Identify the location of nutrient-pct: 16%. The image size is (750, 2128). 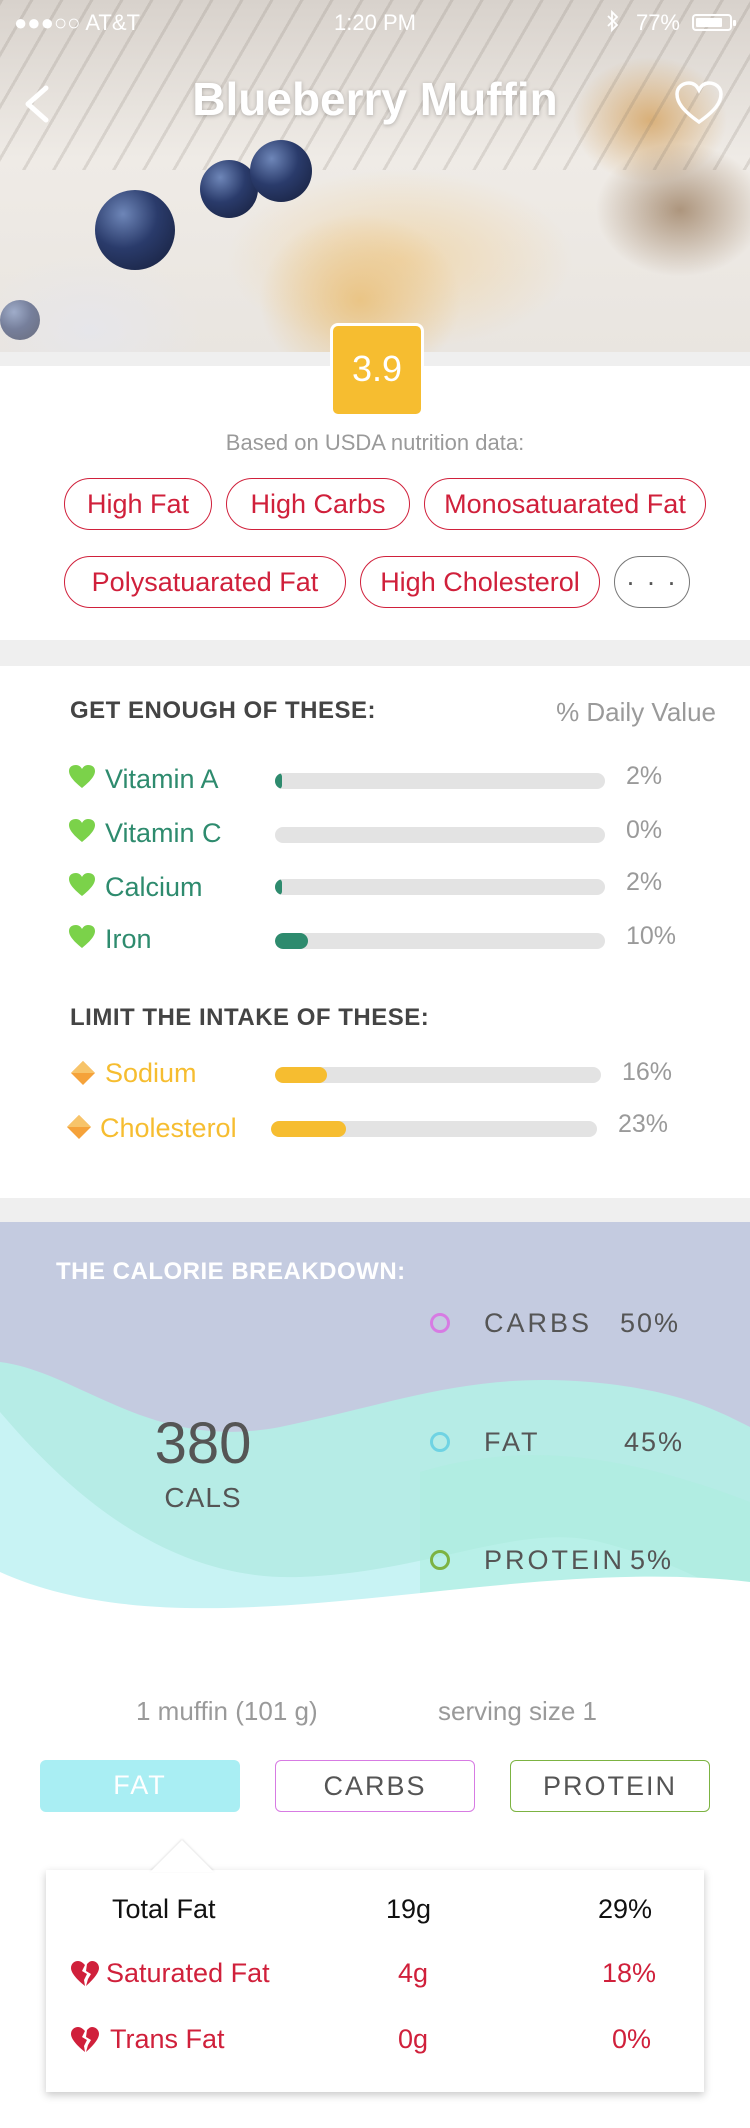
(647, 1072).